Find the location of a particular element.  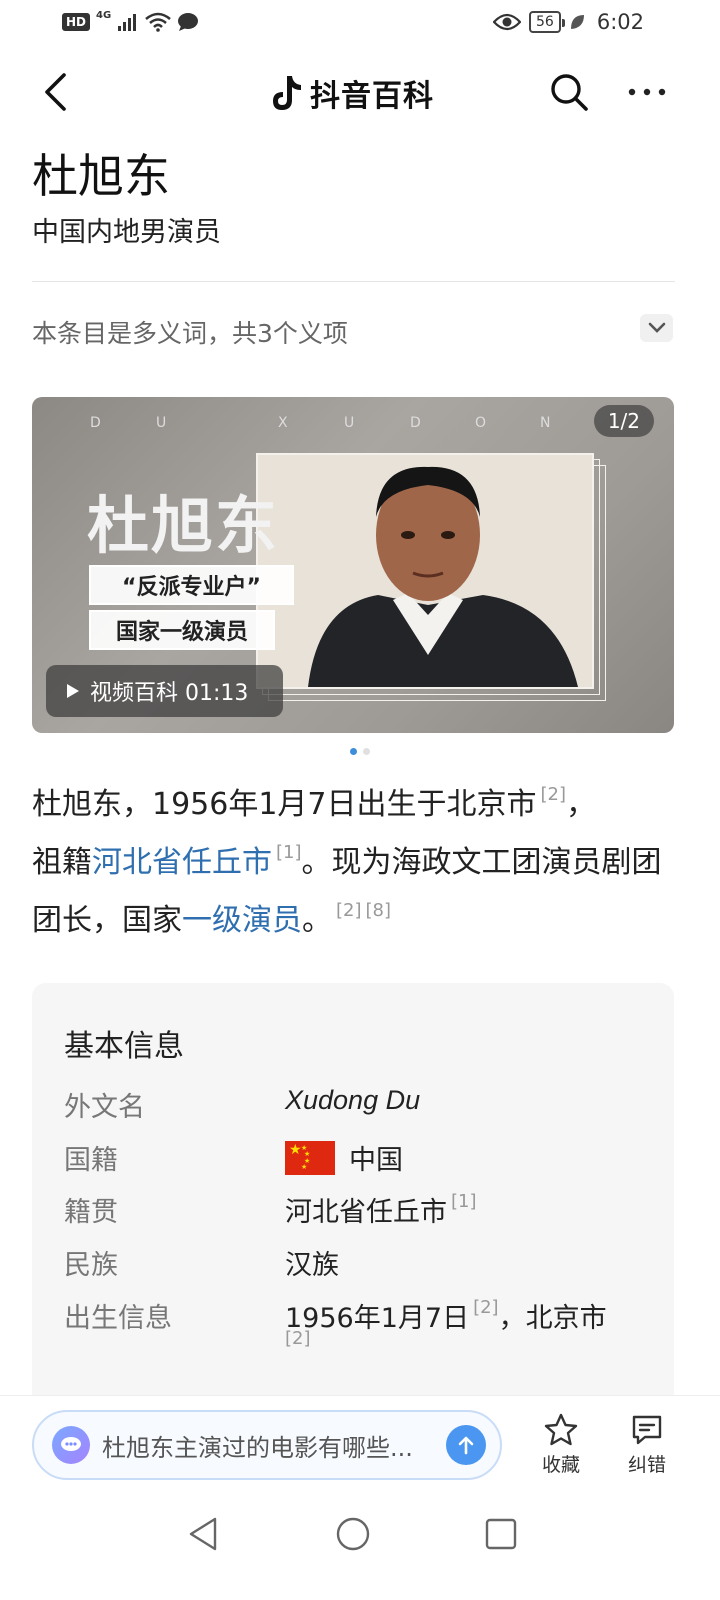

leaf-icon is located at coordinates (577, 22).